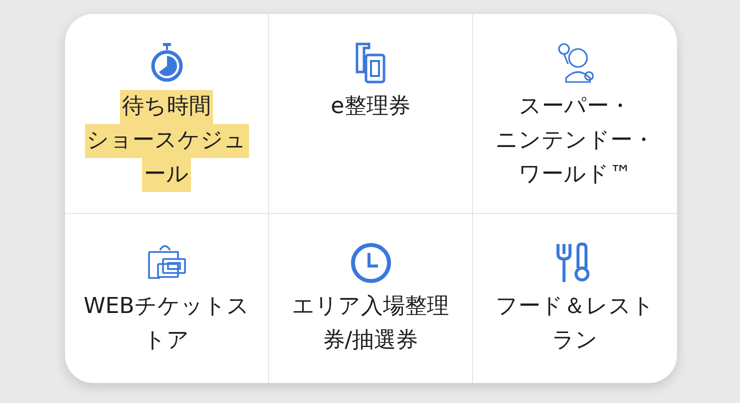 This screenshot has width=740, height=403. I want to click on menu-label: 券/抽選券, so click(371, 341).